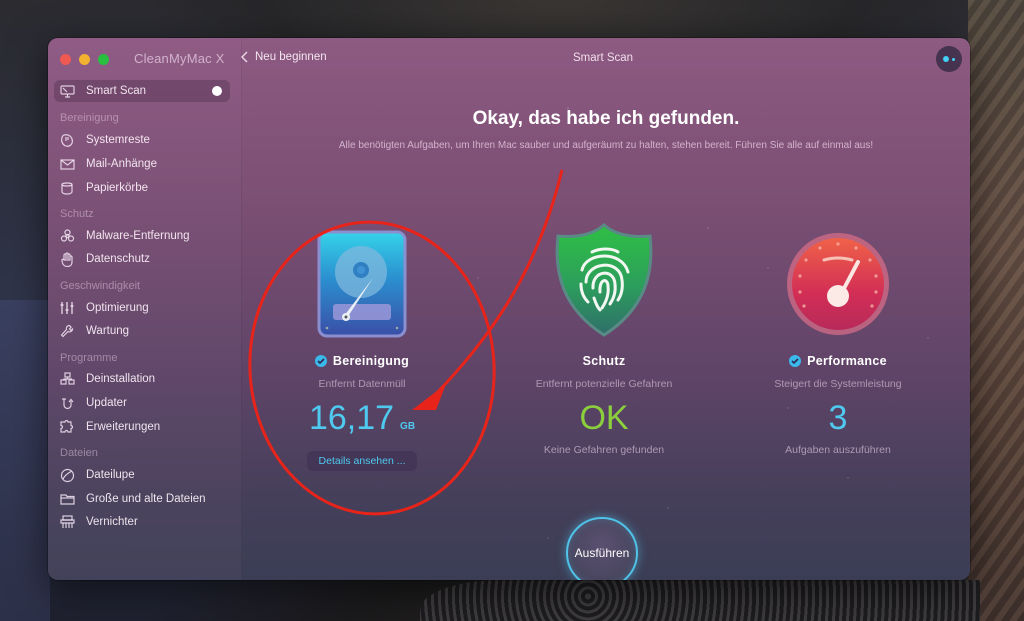 The image size is (1024, 621). I want to click on sidebar-item-label: Große und alte Dateien, so click(146, 499).